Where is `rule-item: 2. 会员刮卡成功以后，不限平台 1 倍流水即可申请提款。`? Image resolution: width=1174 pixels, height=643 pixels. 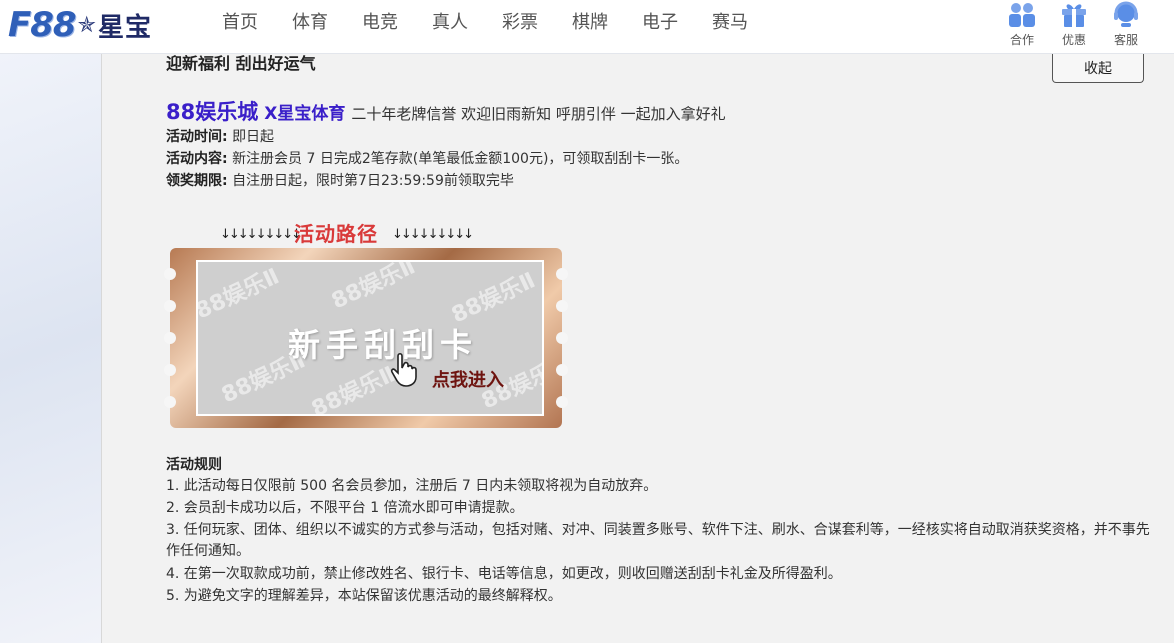 rule-item: 2. 会员刮卡成功以后，不限平台 1 倍流水即可申请提款。 is located at coordinates (345, 508).